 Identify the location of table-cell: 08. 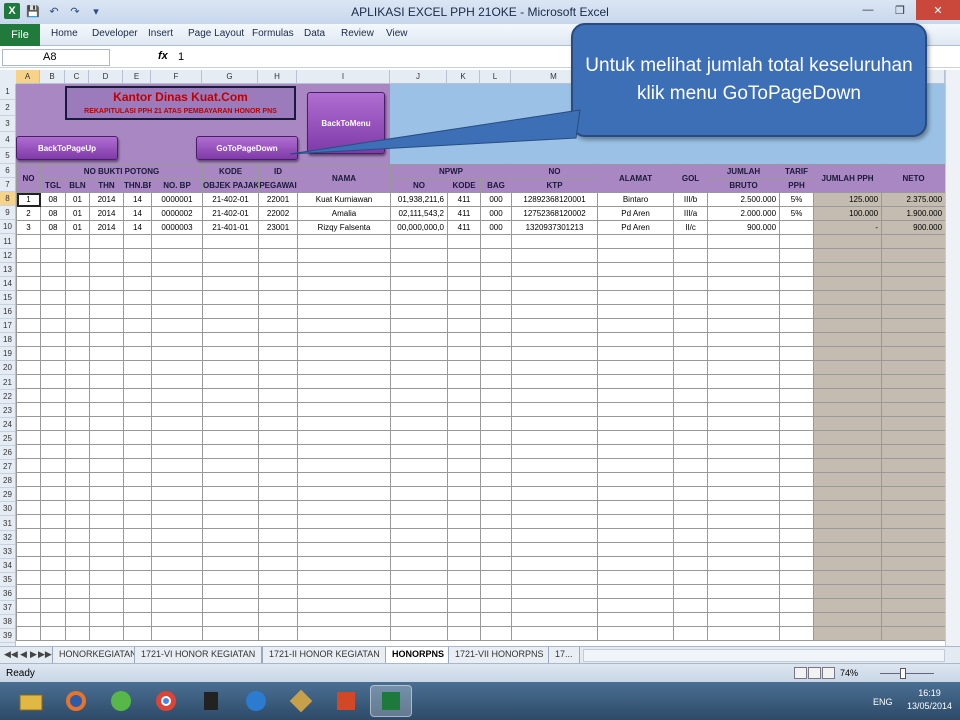
(53, 213).